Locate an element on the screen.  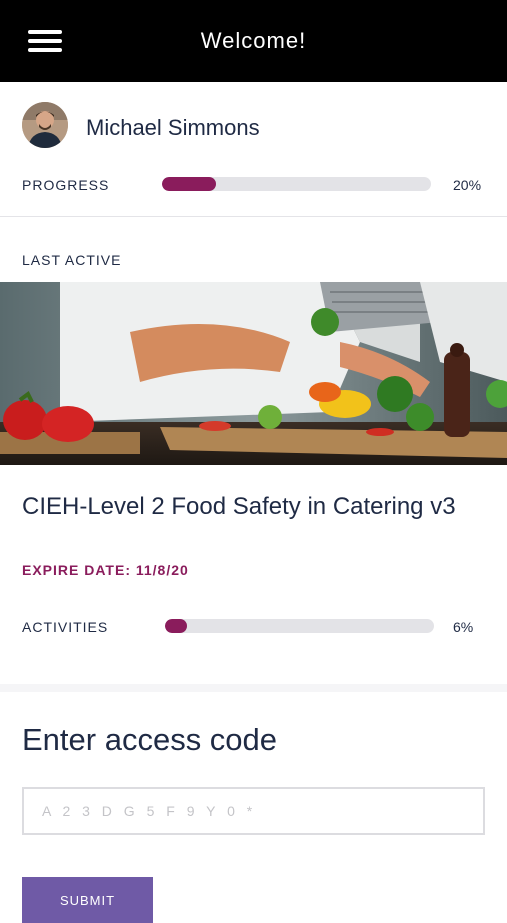
activities-progress-fill is located at coordinates (176, 626).